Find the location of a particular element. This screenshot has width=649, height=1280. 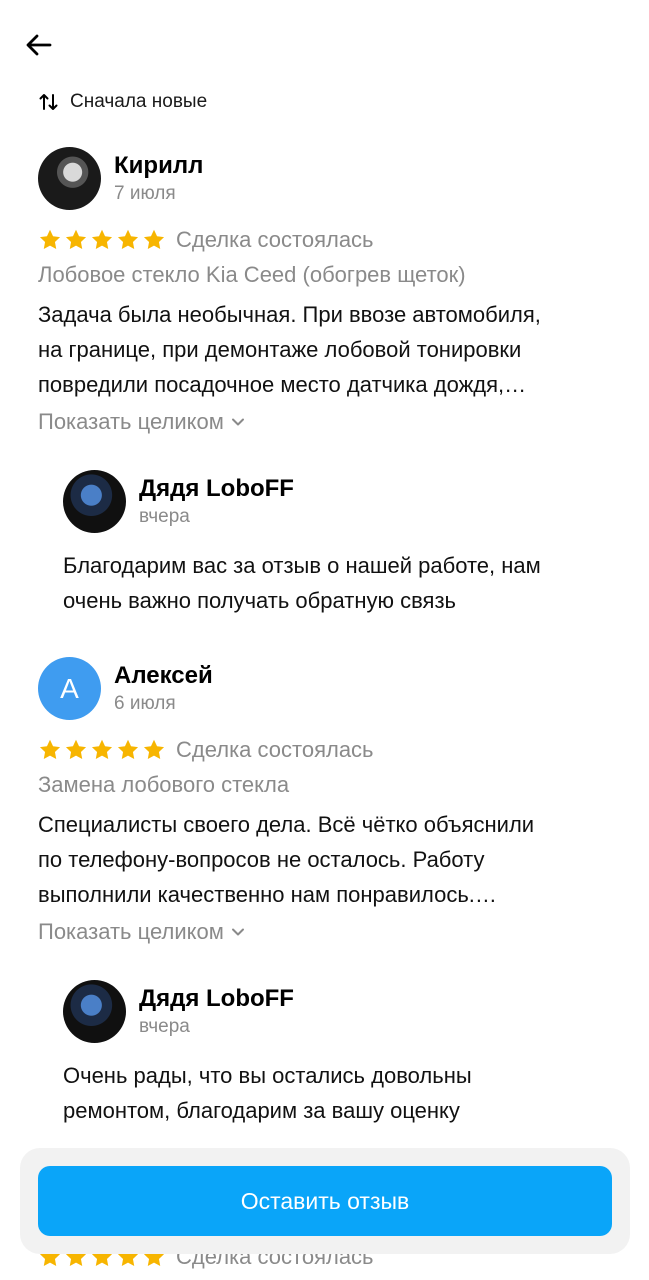

avatar: А is located at coordinates (69, 688).